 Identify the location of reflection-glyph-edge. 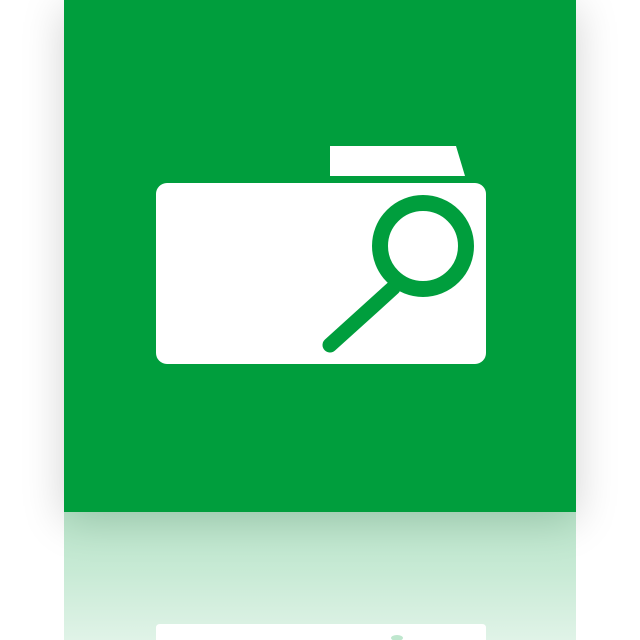
(321, 632).